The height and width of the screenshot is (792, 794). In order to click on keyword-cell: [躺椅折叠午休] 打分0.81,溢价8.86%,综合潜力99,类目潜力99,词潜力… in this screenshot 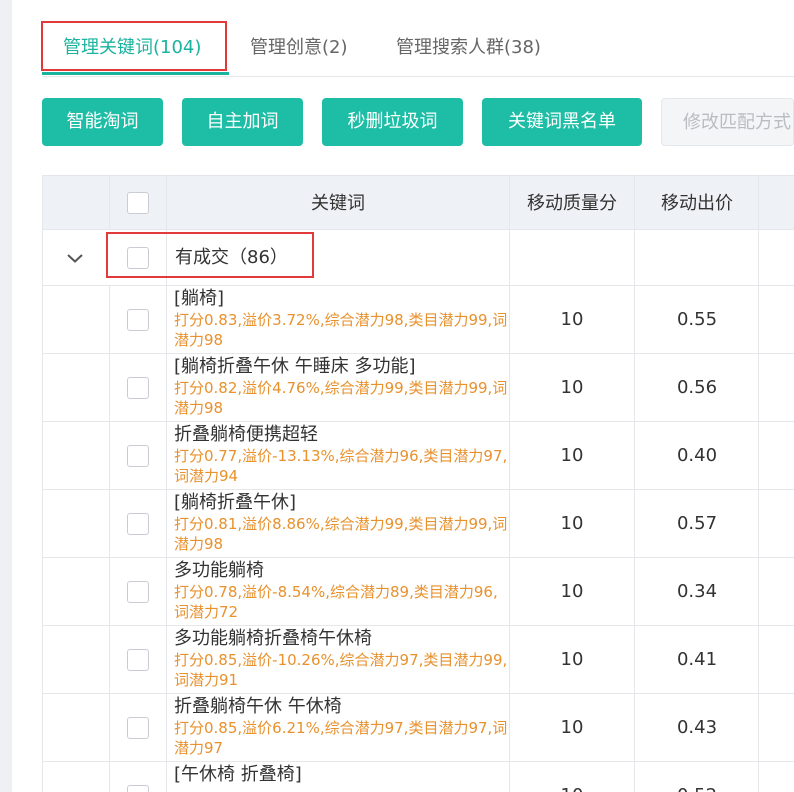, I will do `click(341, 523)`.